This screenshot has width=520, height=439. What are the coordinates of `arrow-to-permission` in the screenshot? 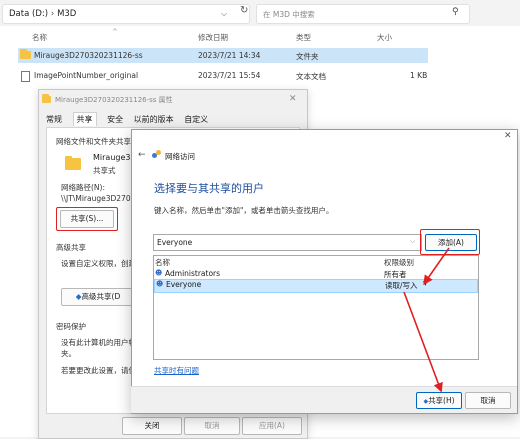 It's located at (436, 266).